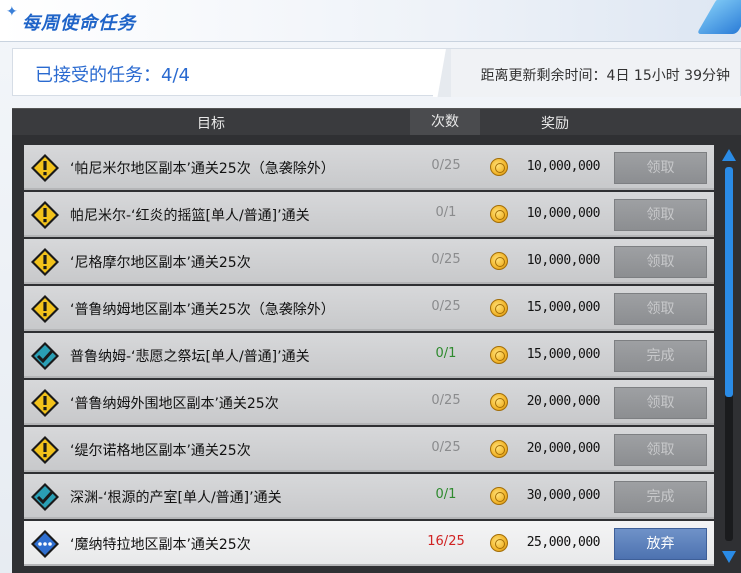 This screenshot has width=741, height=573. What do you see at coordinates (446, 541) in the screenshot?
I see `mission-count: 16/25` at bounding box center [446, 541].